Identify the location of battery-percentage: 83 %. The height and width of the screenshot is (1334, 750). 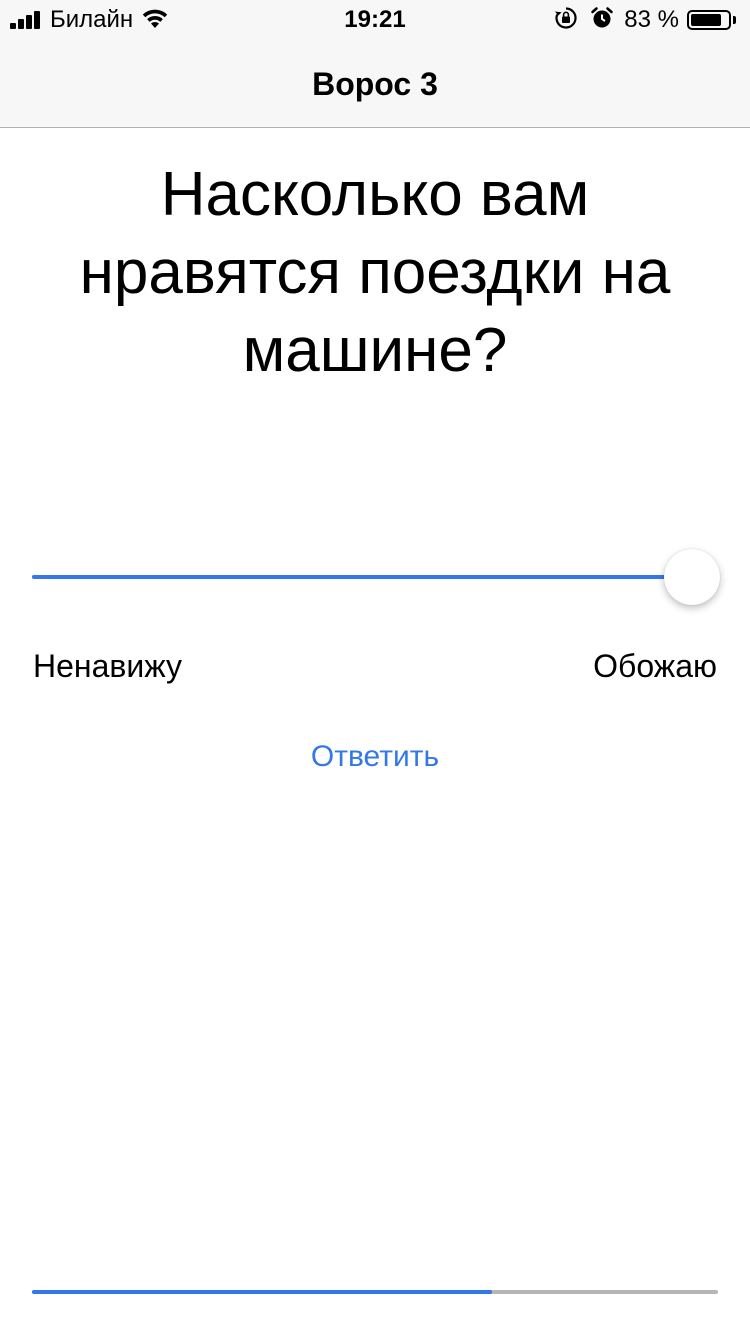
(651, 19).